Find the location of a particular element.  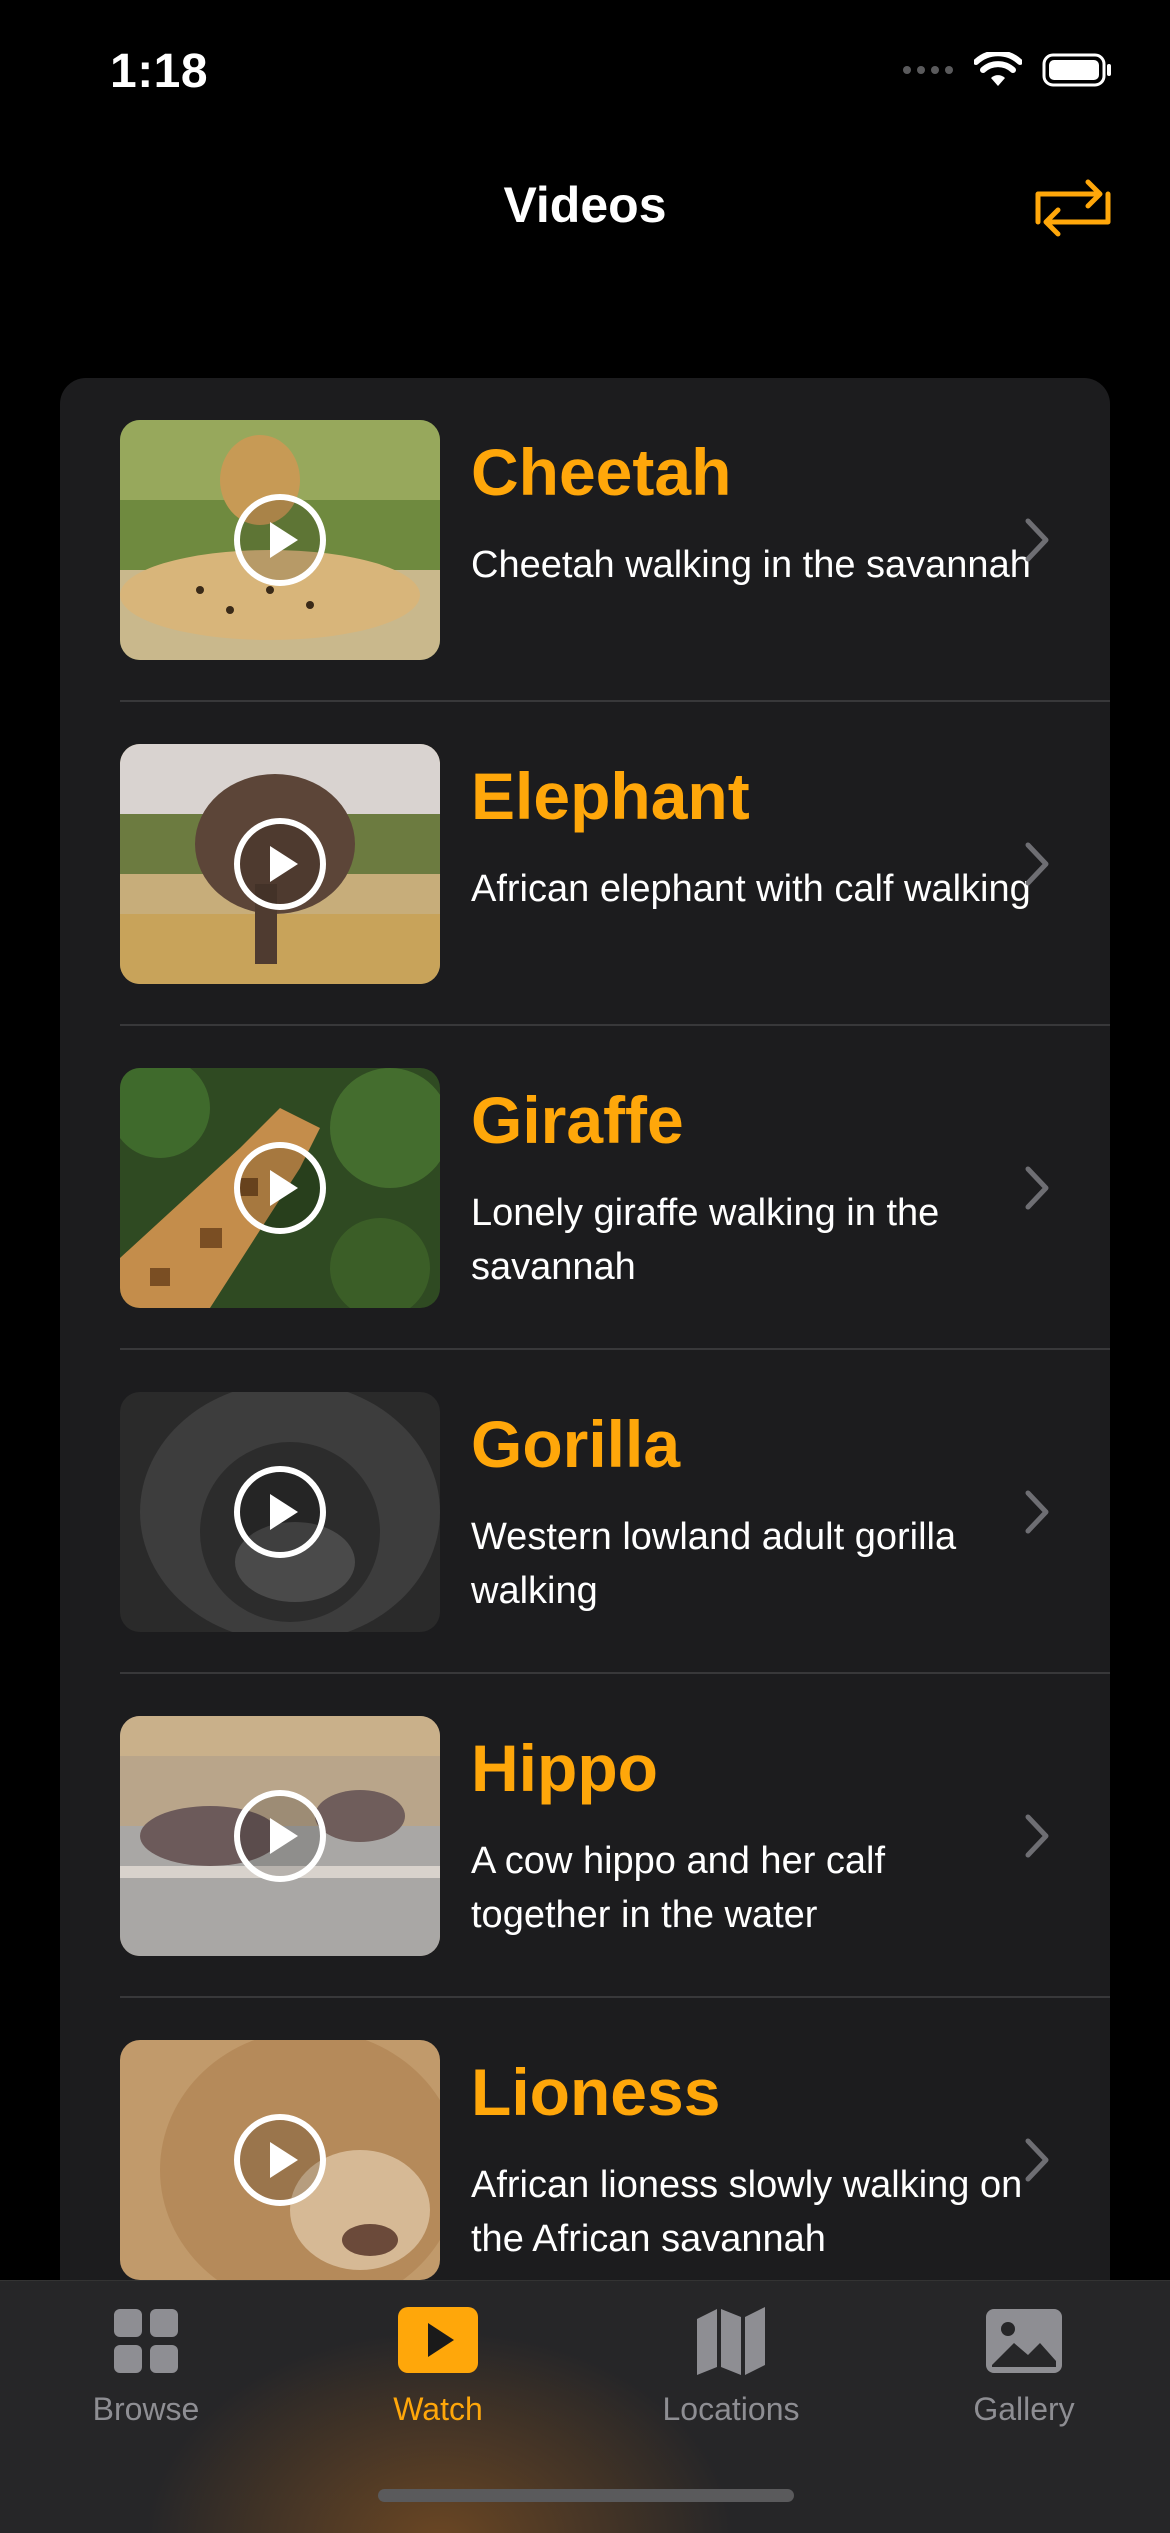

wifi-icon is located at coordinates (998, 69).